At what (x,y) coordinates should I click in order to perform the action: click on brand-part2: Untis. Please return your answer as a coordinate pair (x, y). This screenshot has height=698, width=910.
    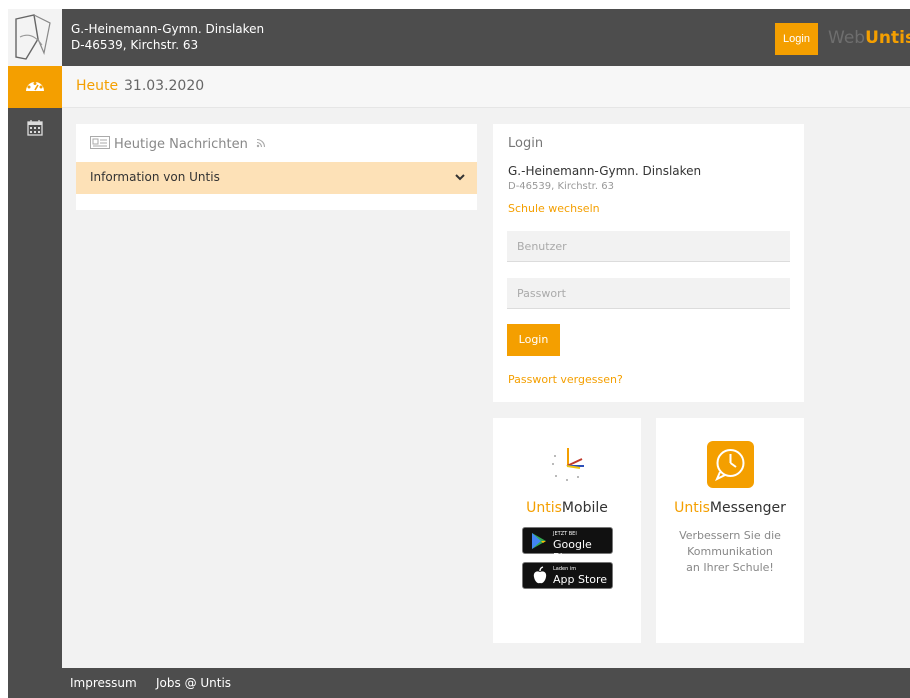
    Looking at the image, I should click on (887, 38).